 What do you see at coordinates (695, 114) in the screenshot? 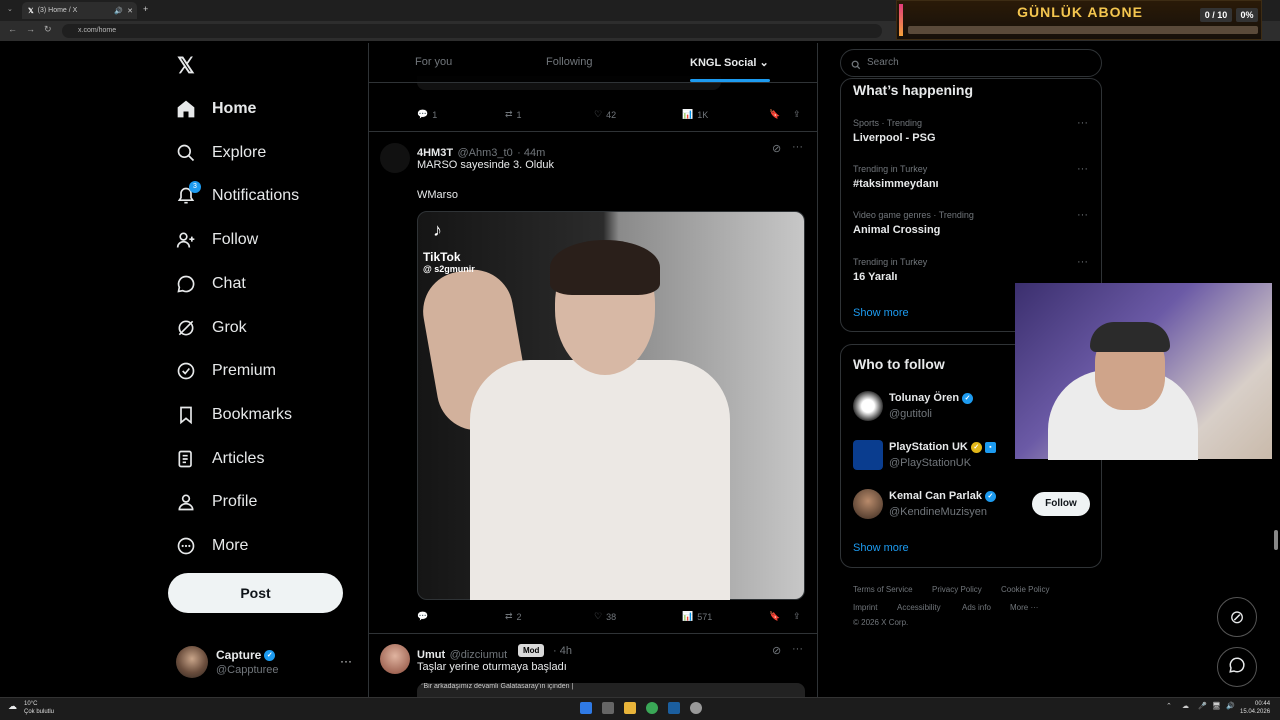
I see `views-button: 📊 1K` at bounding box center [695, 114].